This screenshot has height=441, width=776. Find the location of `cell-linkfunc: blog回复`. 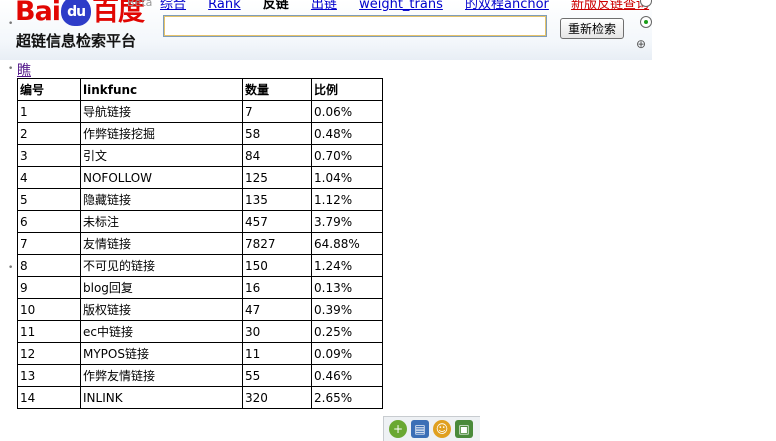

cell-linkfunc: blog回复 is located at coordinates (161, 287).